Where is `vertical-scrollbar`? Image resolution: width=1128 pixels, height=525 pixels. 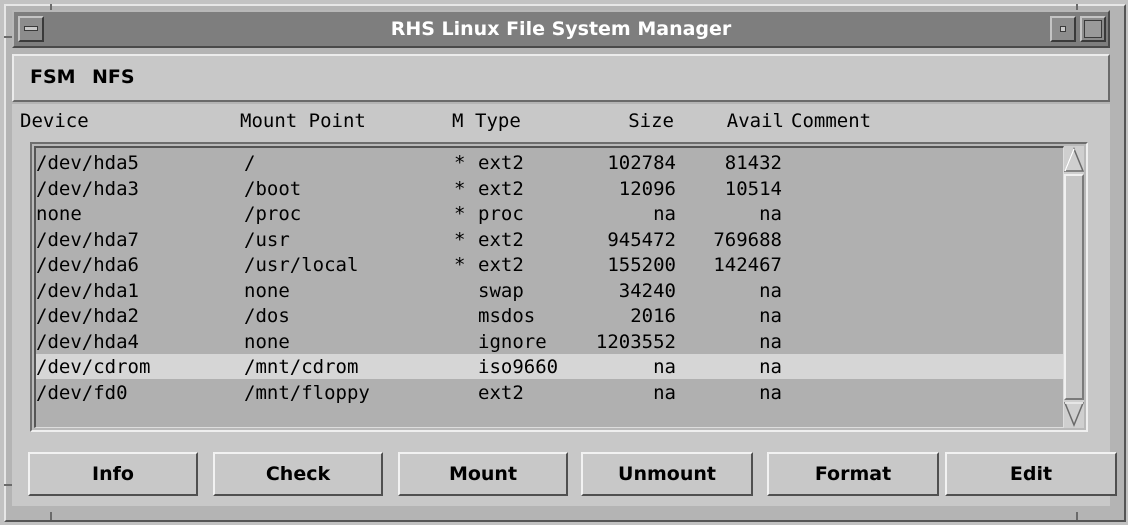 vertical-scrollbar is located at coordinates (1074, 287).